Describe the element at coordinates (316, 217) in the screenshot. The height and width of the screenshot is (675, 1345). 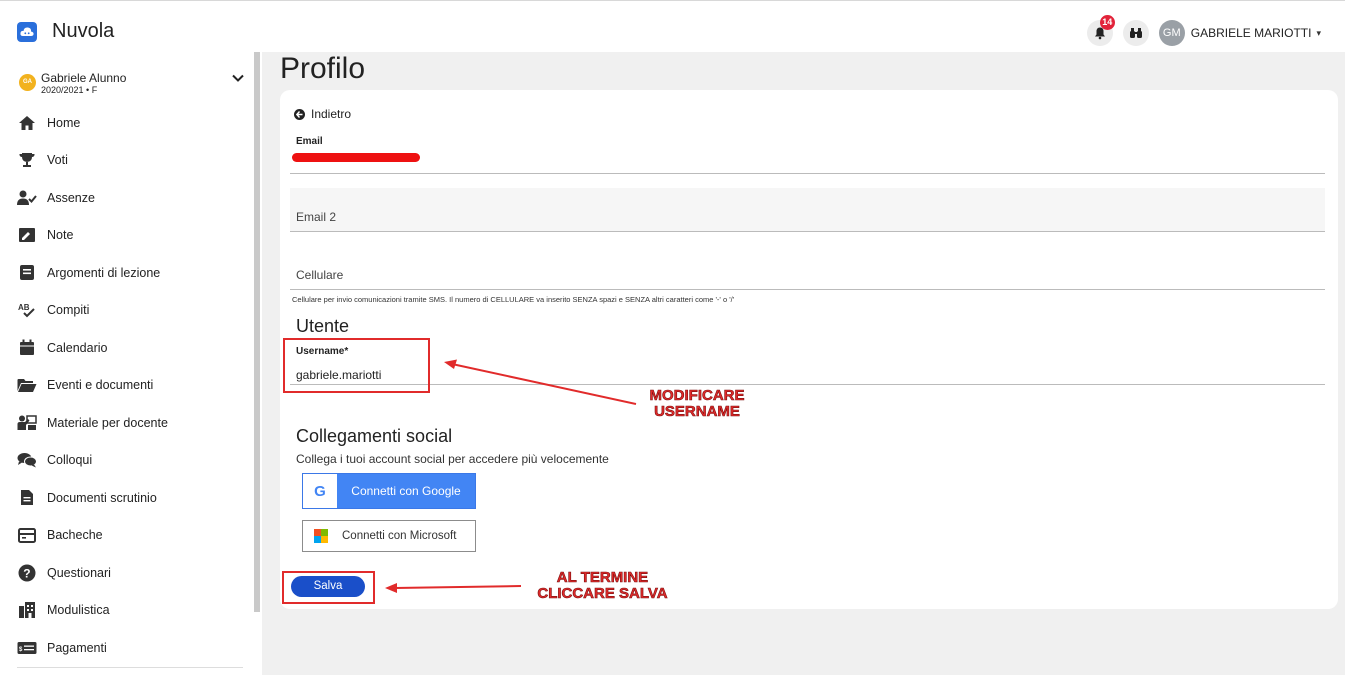
I see `email2-label: Email 2` at that location.